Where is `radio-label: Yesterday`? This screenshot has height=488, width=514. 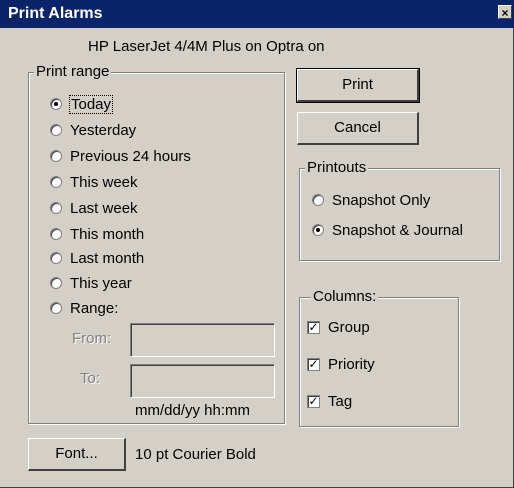 radio-label: Yesterday is located at coordinates (103, 130).